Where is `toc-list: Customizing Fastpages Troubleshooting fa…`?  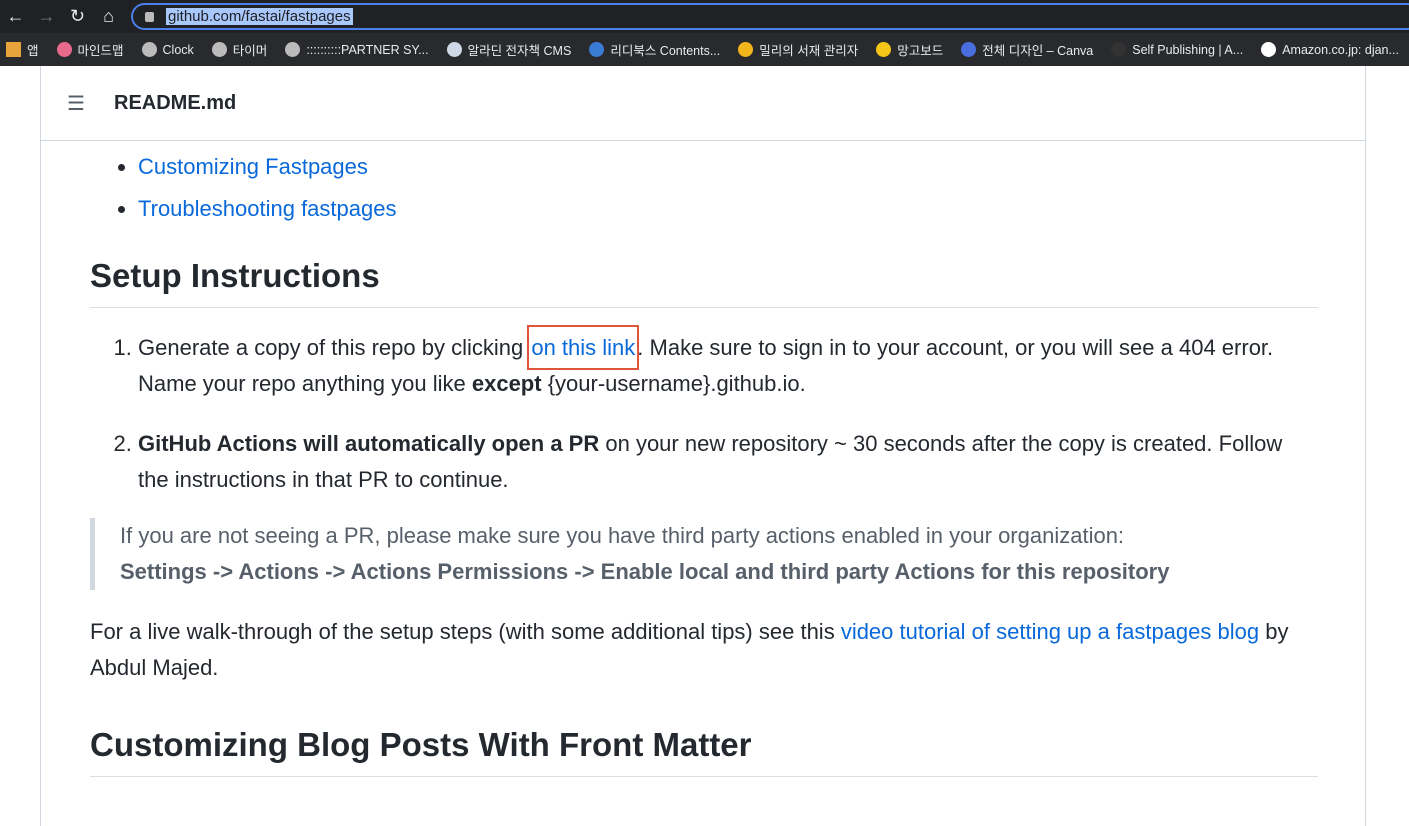
toc-list: Customizing Fastpages Troubleshooting fa… is located at coordinates (728, 189).